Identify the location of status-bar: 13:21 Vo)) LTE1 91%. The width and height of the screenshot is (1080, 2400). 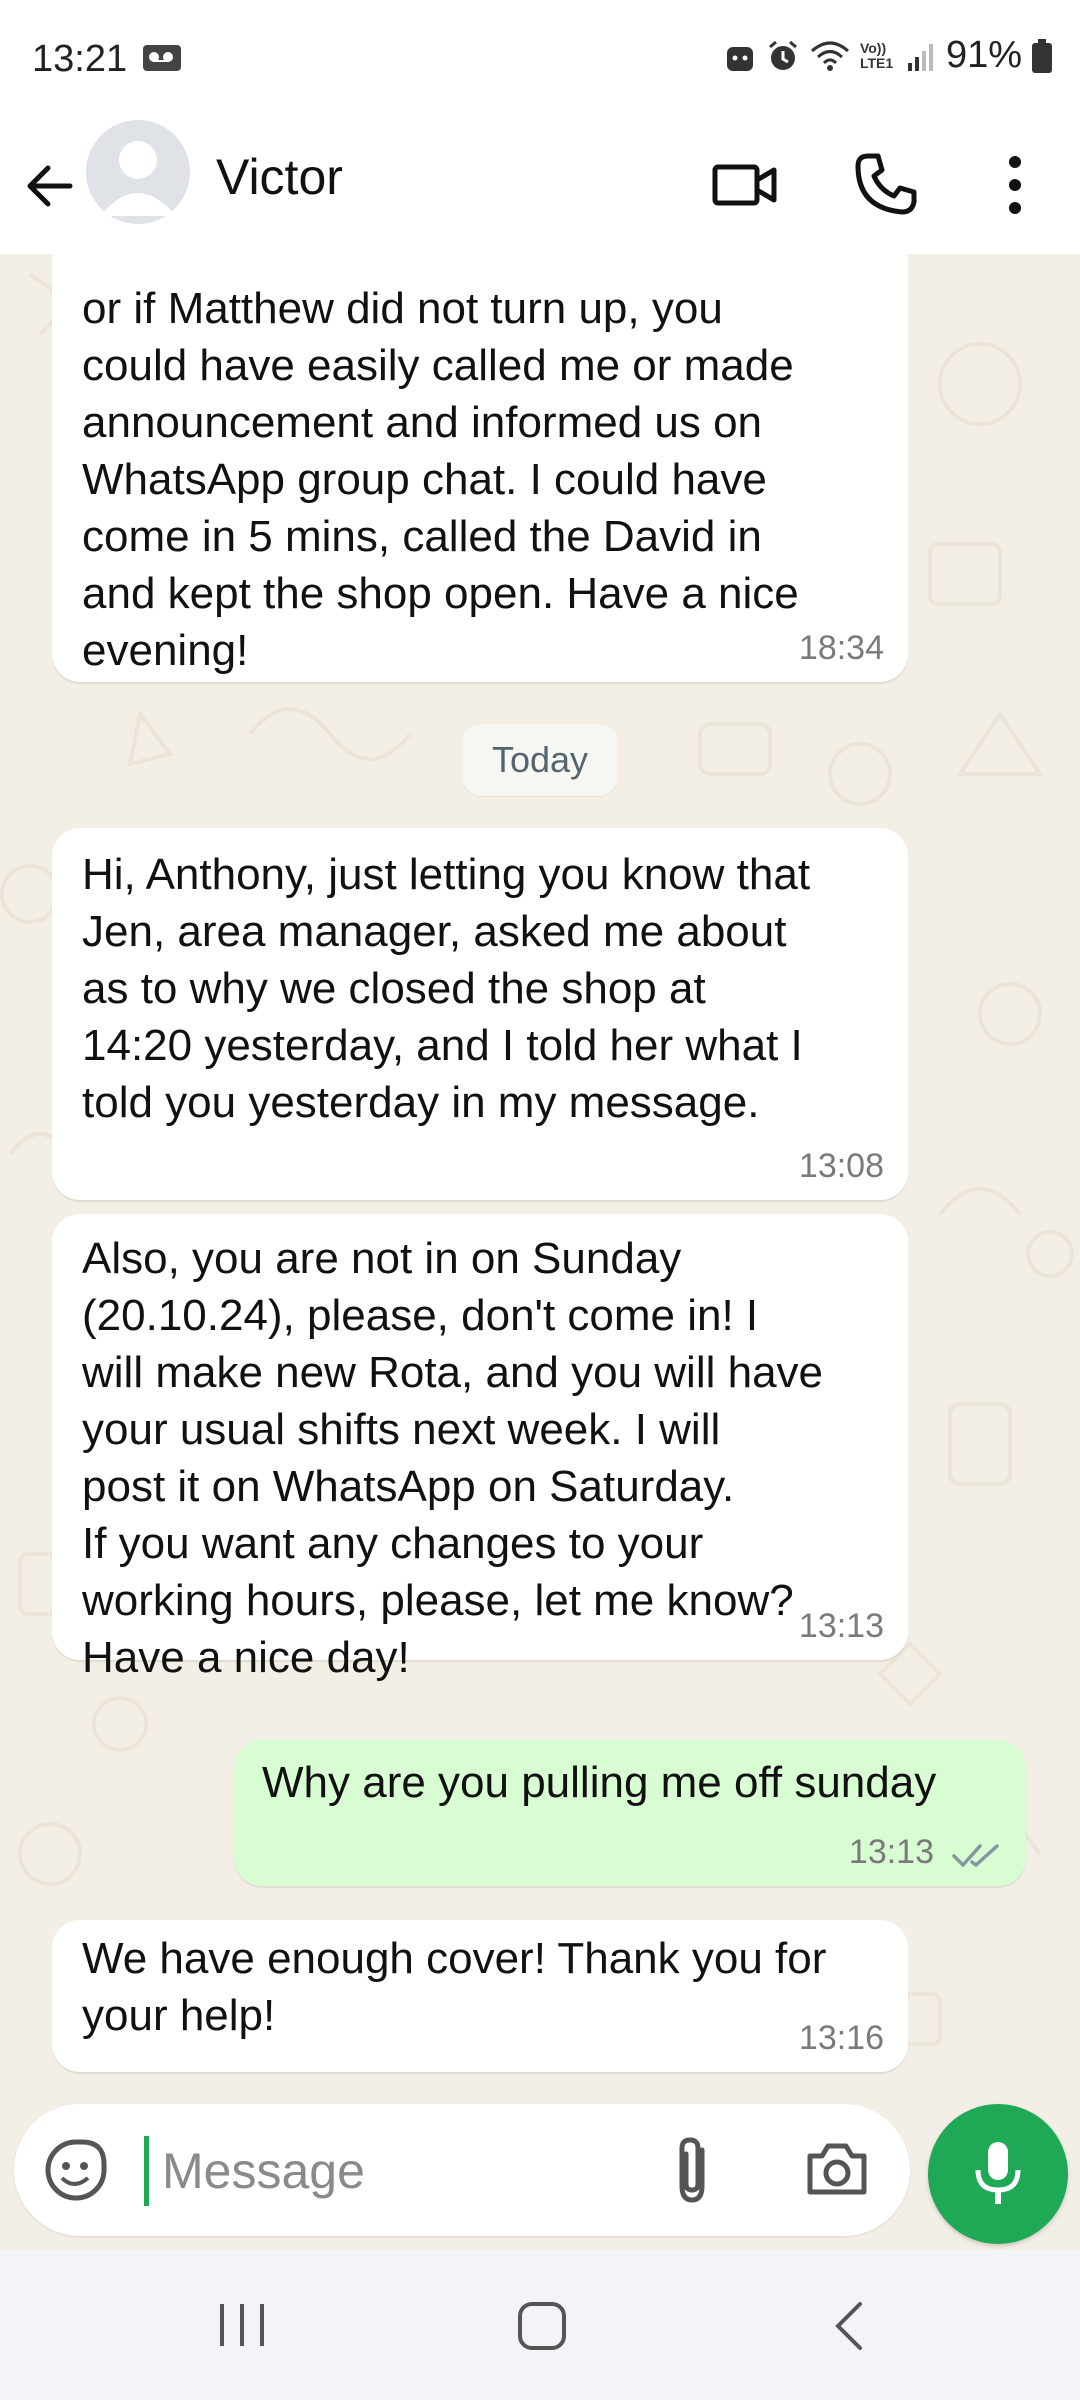
(540, 60).